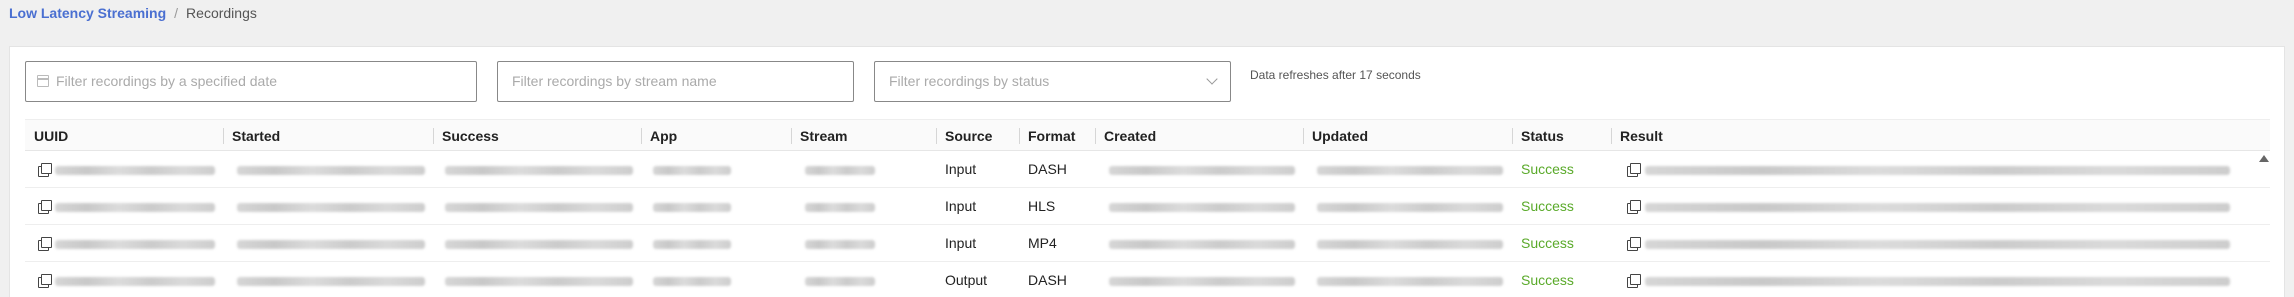 This screenshot has height=297, width=2294. What do you see at coordinates (1125, 136) in the screenshot?
I see `column-header-created: Created` at bounding box center [1125, 136].